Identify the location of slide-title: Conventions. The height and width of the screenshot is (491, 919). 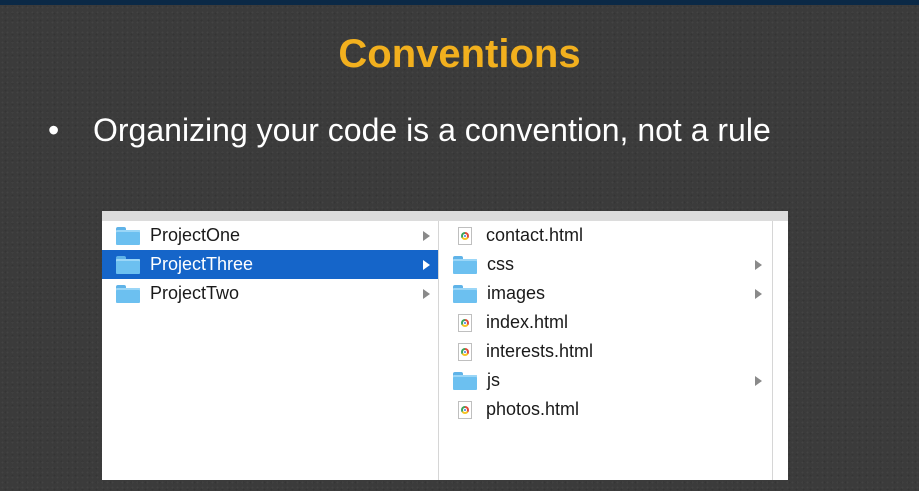
(459, 54).